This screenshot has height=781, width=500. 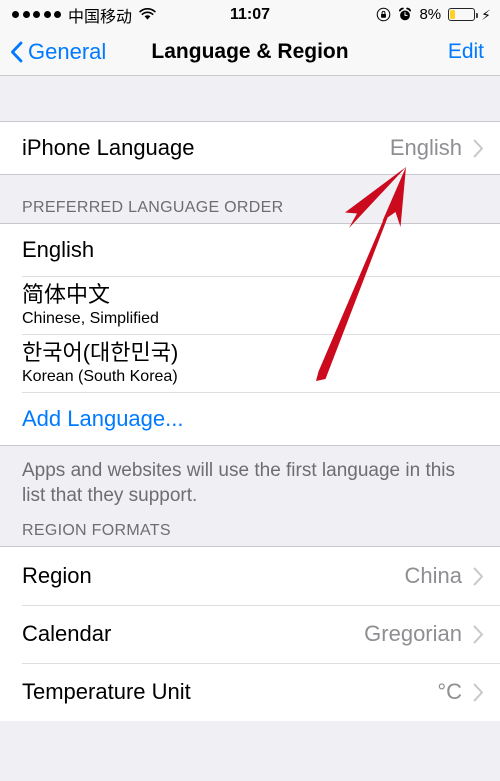 What do you see at coordinates (466, 52) in the screenshot?
I see `edit-button: Edit` at bounding box center [466, 52].